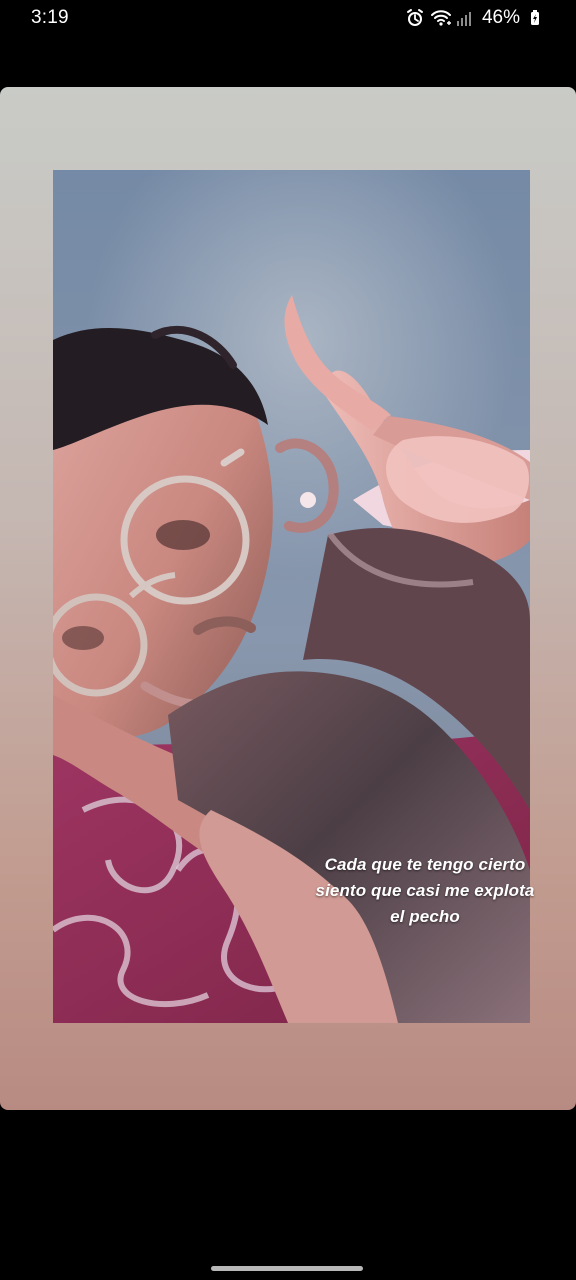 The width and height of the screenshot is (576, 1280). I want to click on battery-charging-icon, so click(538, 18).